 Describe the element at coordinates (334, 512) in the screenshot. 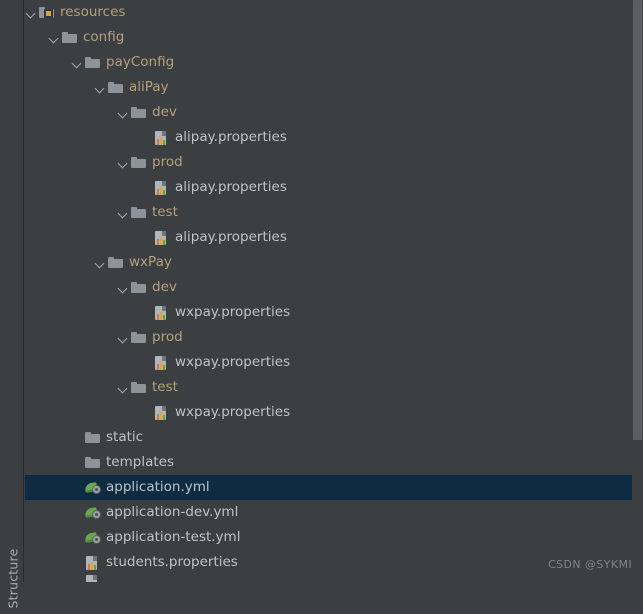

I see `tree-row: application-dev.yml` at that location.